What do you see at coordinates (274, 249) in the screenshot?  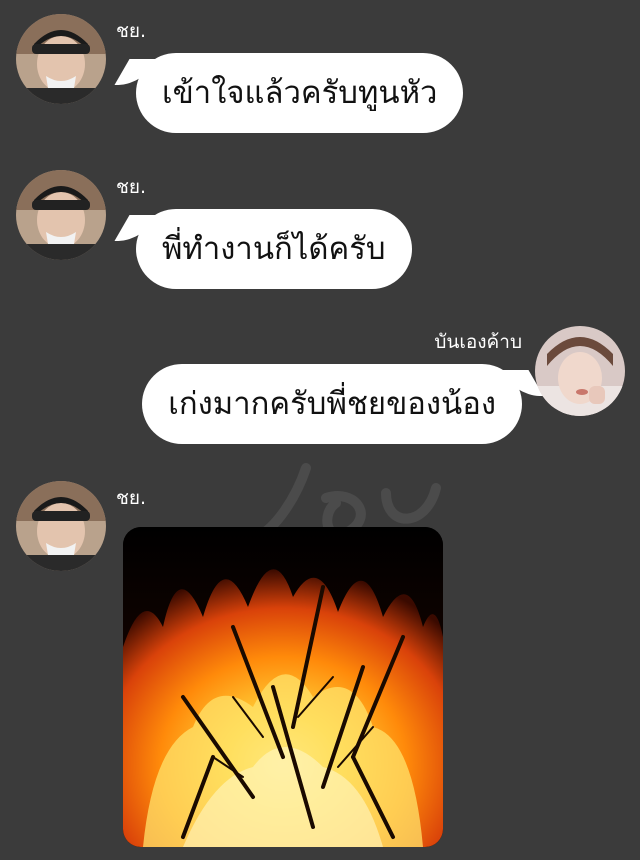 I see `message-bubble: พี่ทำงานก็ได้ครับ` at bounding box center [274, 249].